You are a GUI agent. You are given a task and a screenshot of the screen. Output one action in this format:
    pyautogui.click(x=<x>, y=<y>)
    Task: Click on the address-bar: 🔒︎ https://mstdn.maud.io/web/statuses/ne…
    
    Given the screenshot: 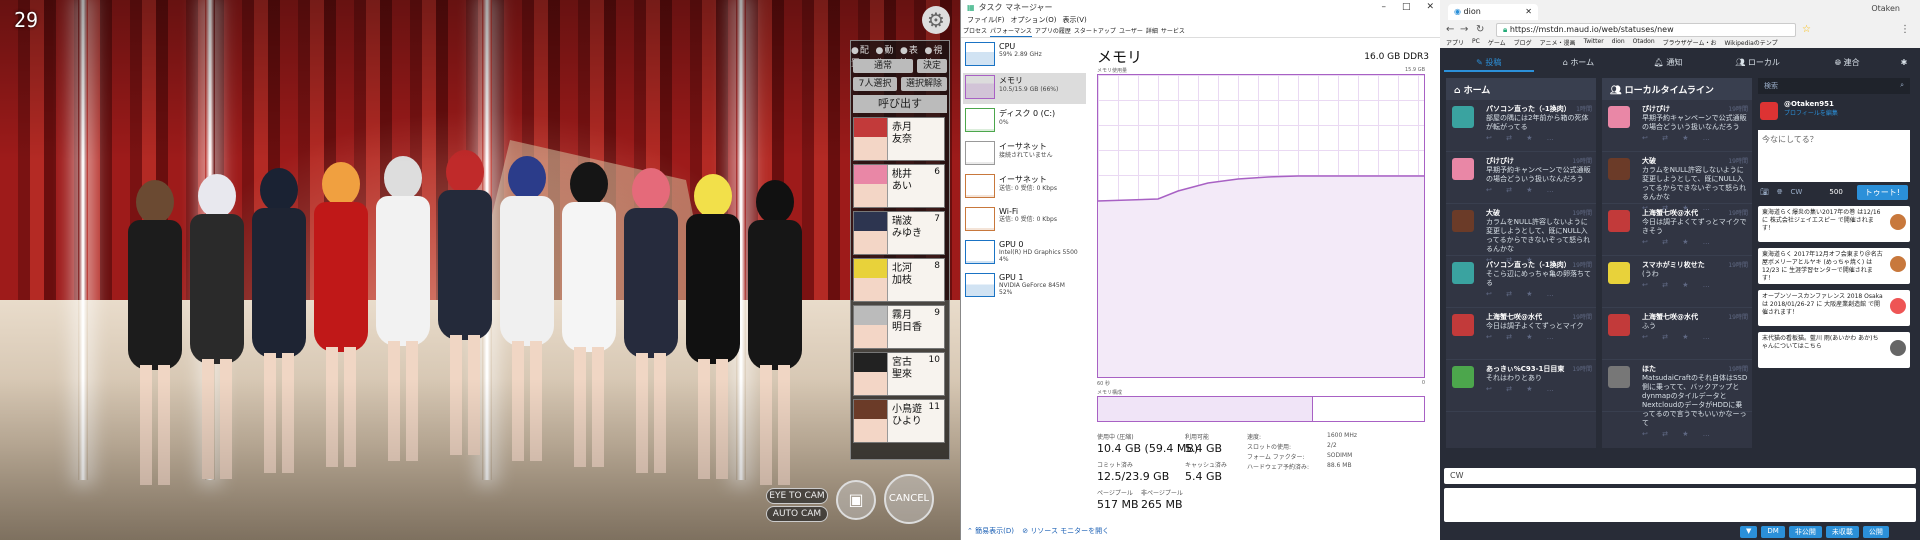 What is the action you would take?
    pyautogui.click(x=1646, y=30)
    